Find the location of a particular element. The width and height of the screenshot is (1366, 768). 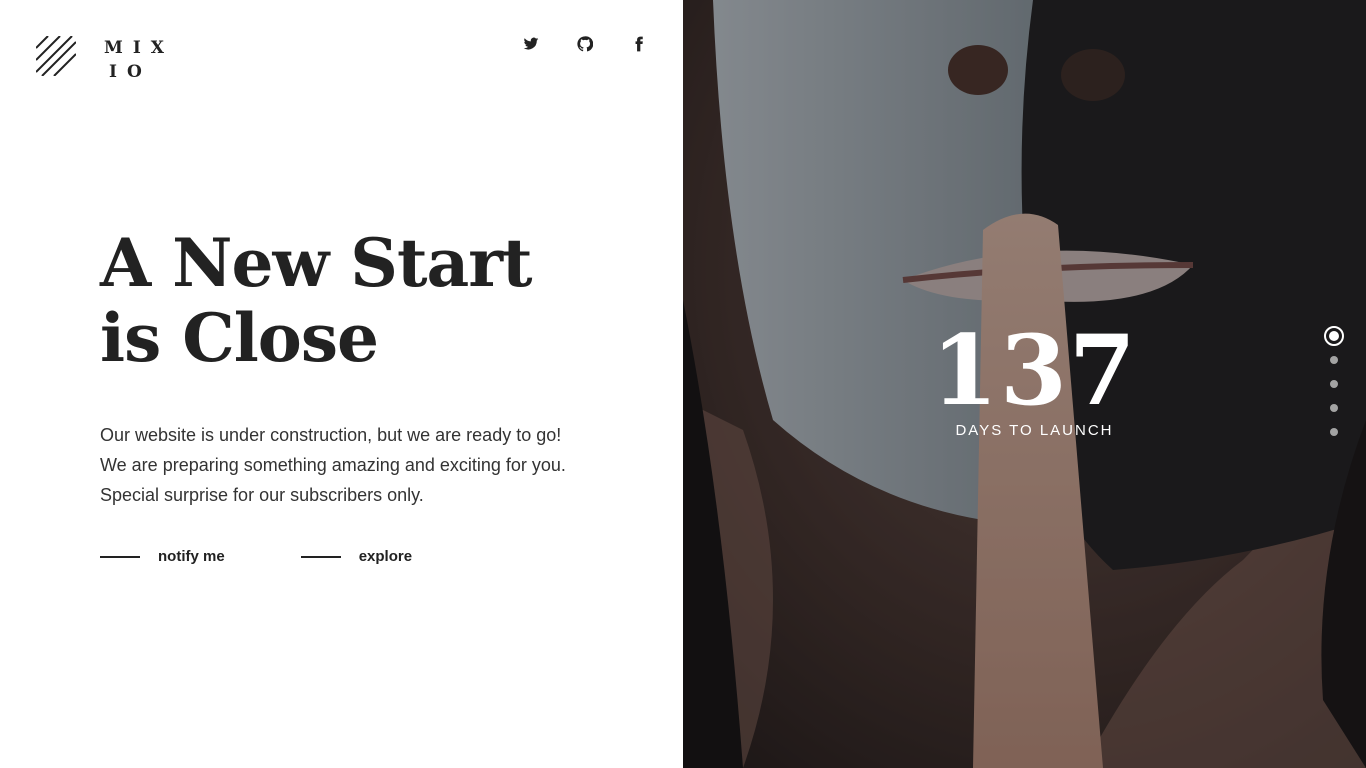

twitter-icon is located at coordinates (531, 43).